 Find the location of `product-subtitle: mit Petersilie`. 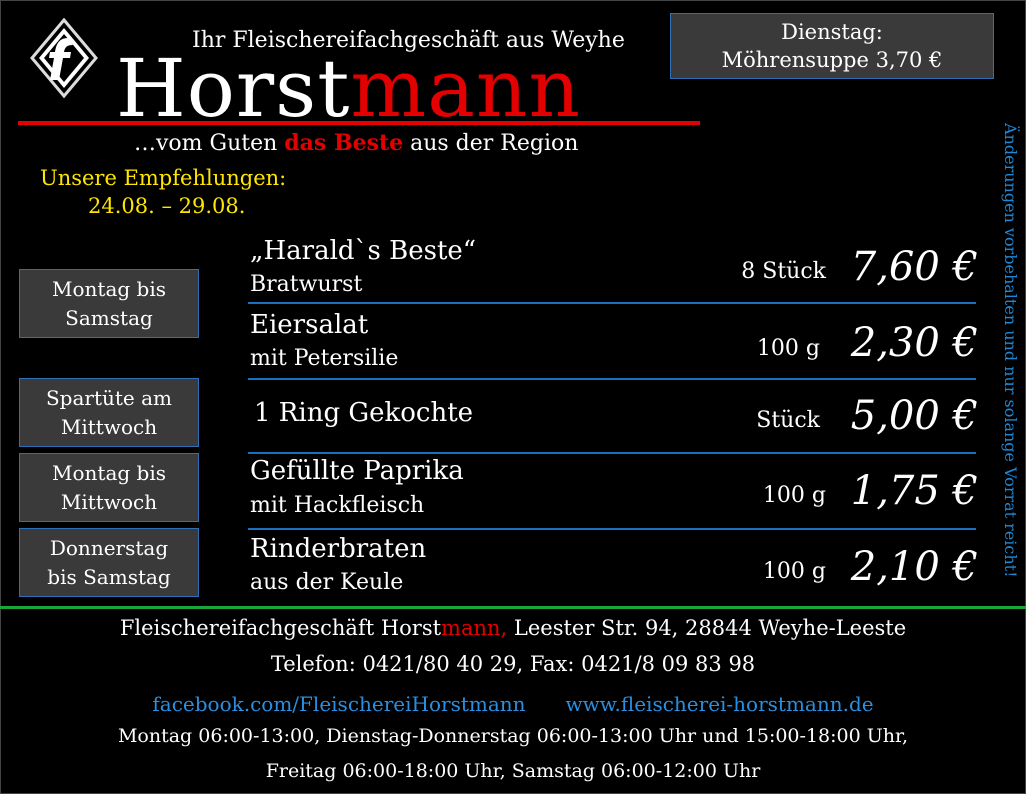

product-subtitle: mit Petersilie is located at coordinates (324, 358).